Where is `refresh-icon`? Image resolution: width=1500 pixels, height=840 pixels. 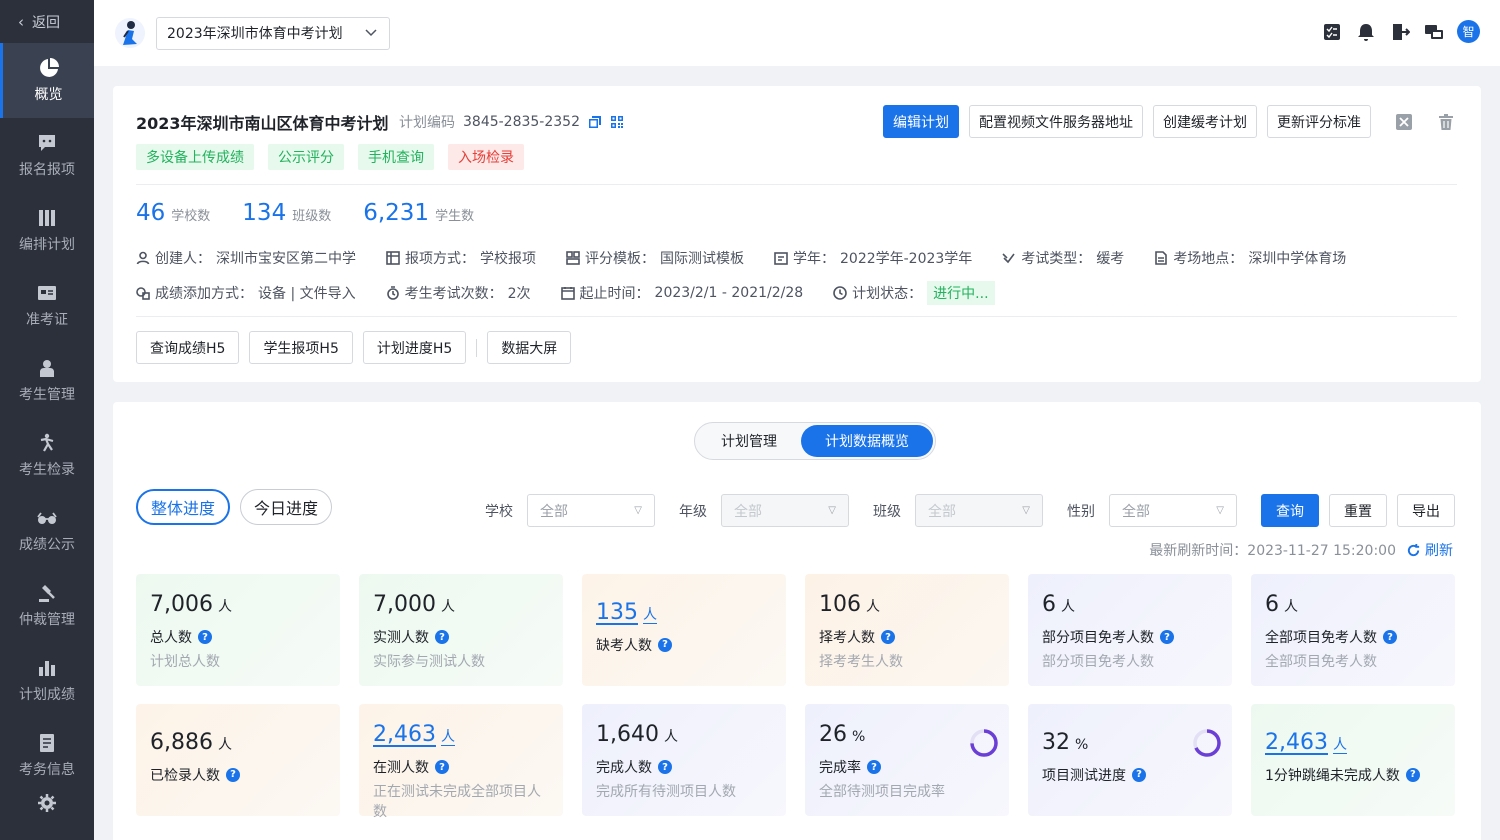 refresh-icon is located at coordinates (1413, 549).